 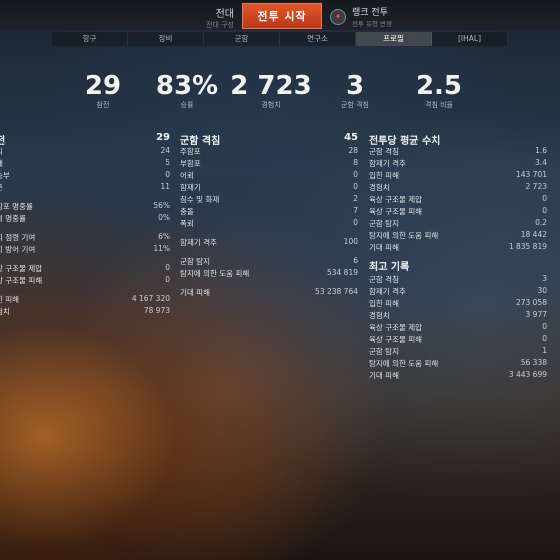 I want to click on stat-label: 존, so click(x=1, y=187).